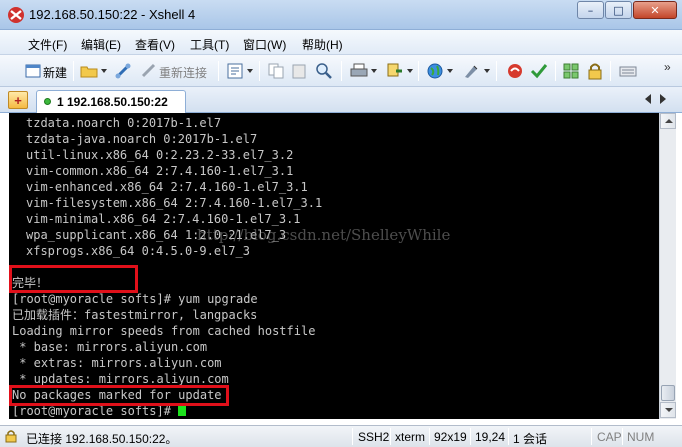 The width and height of the screenshot is (682, 447). What do you see at coordinates (101, 44) in the screenshot?
I see `menu-edit: 编辑(E)` at bounding box center [101, 44].